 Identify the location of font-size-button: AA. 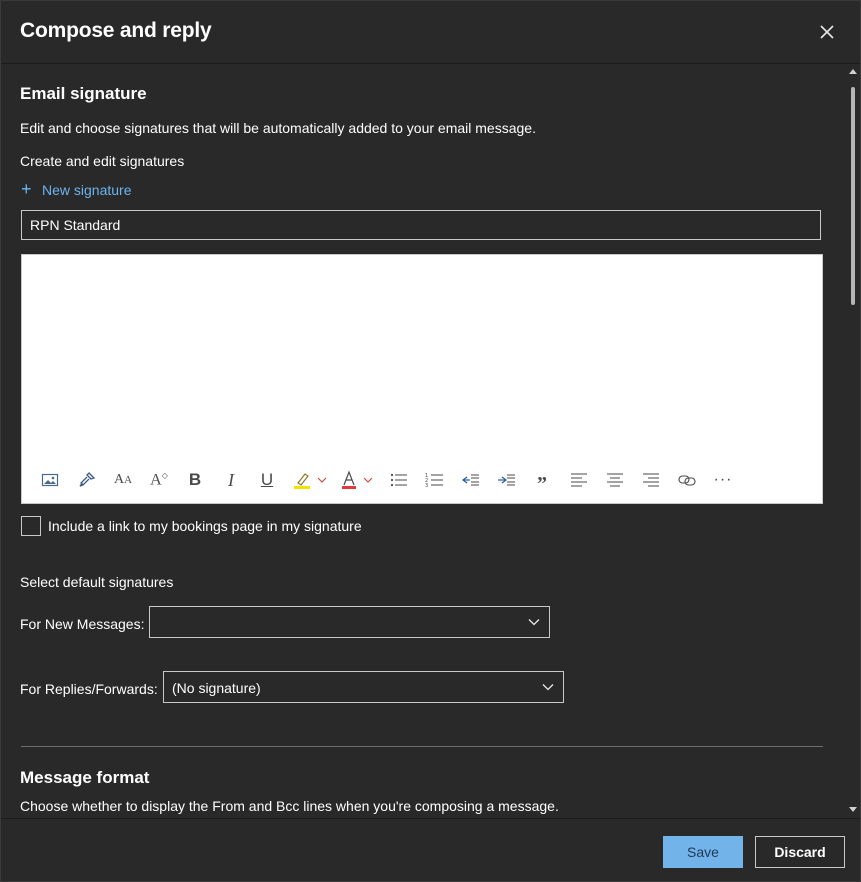
(123, 480).